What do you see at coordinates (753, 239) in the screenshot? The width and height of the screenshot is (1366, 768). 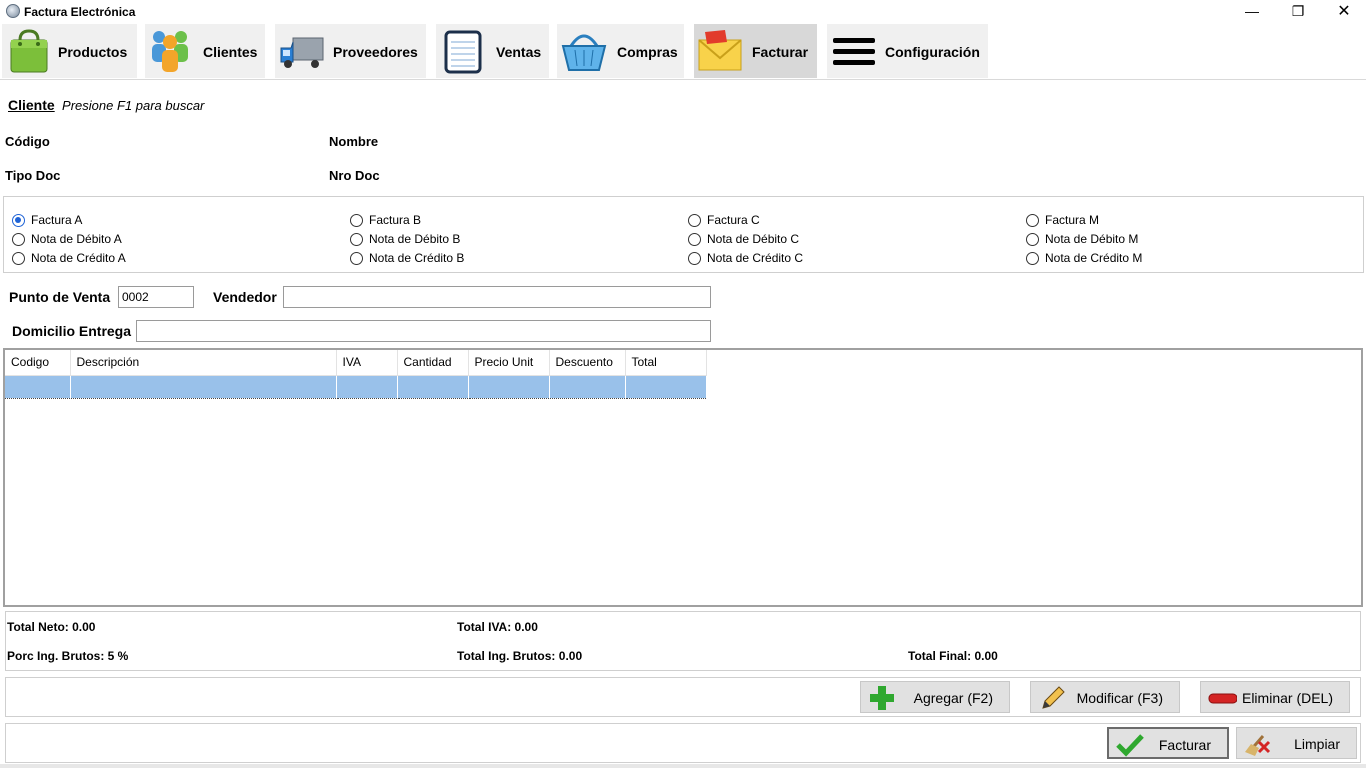 I see `radio-label: Nota de Débito C` at bounding box center [753, 239].